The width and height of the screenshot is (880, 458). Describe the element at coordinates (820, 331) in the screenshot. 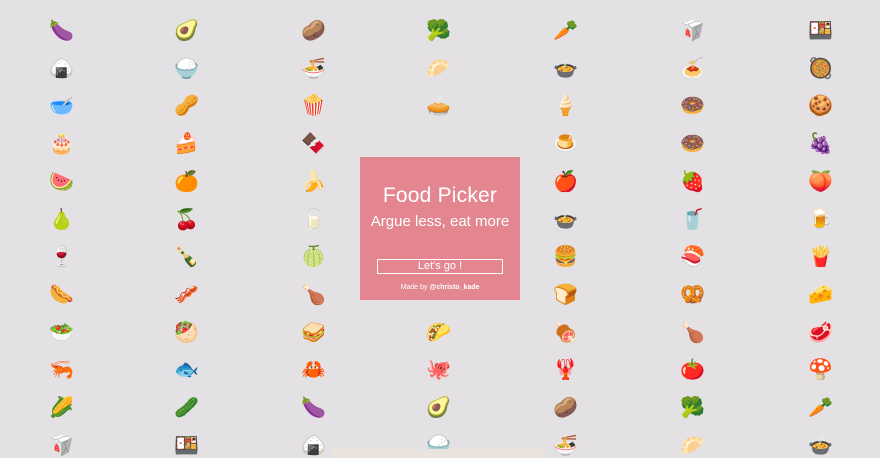

I see `food-emoji-icon: 🥩` at that location.